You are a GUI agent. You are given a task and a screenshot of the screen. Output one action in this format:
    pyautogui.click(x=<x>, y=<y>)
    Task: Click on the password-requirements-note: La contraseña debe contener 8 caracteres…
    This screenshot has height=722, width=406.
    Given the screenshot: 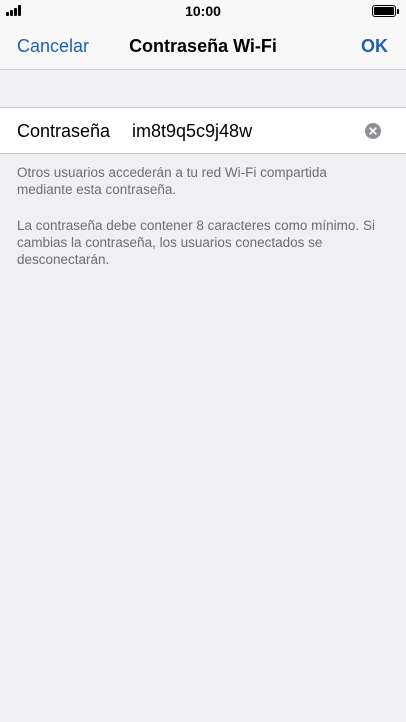 What is the action you would take?
    pyautogui.click(x=196, y=242)
    